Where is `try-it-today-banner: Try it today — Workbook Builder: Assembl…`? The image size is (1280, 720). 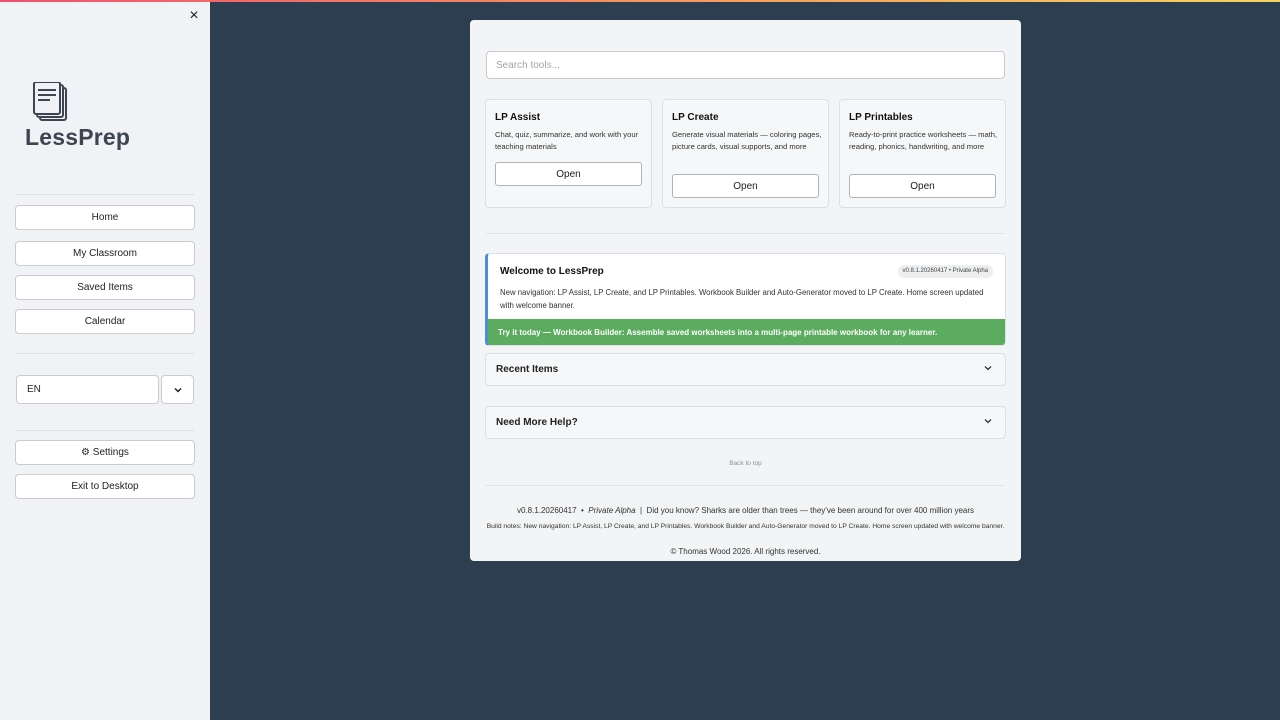 try-it-today-banner: Try it today — Workbook Builder: Assembl… is located at coordinates (746, 332).